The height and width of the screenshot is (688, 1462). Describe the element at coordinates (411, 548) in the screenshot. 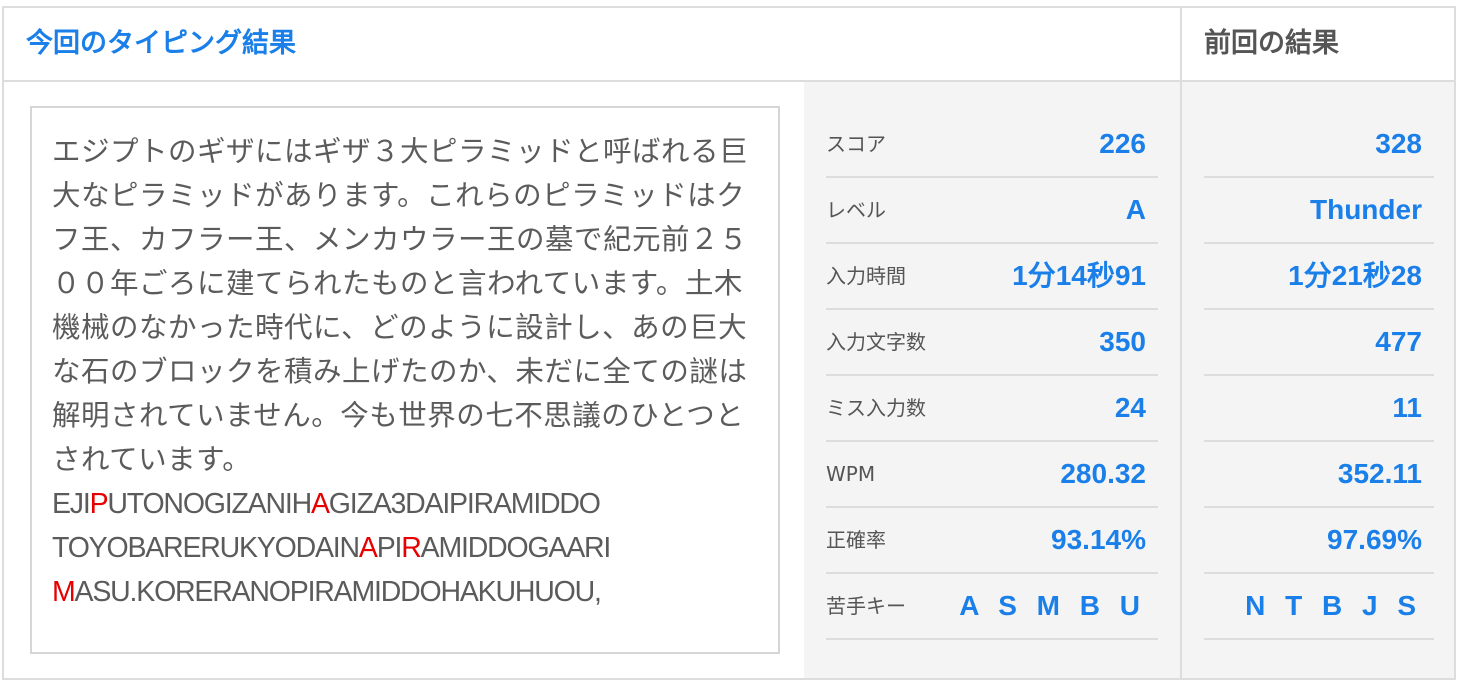

I see `mistyped-char: R` at that location.